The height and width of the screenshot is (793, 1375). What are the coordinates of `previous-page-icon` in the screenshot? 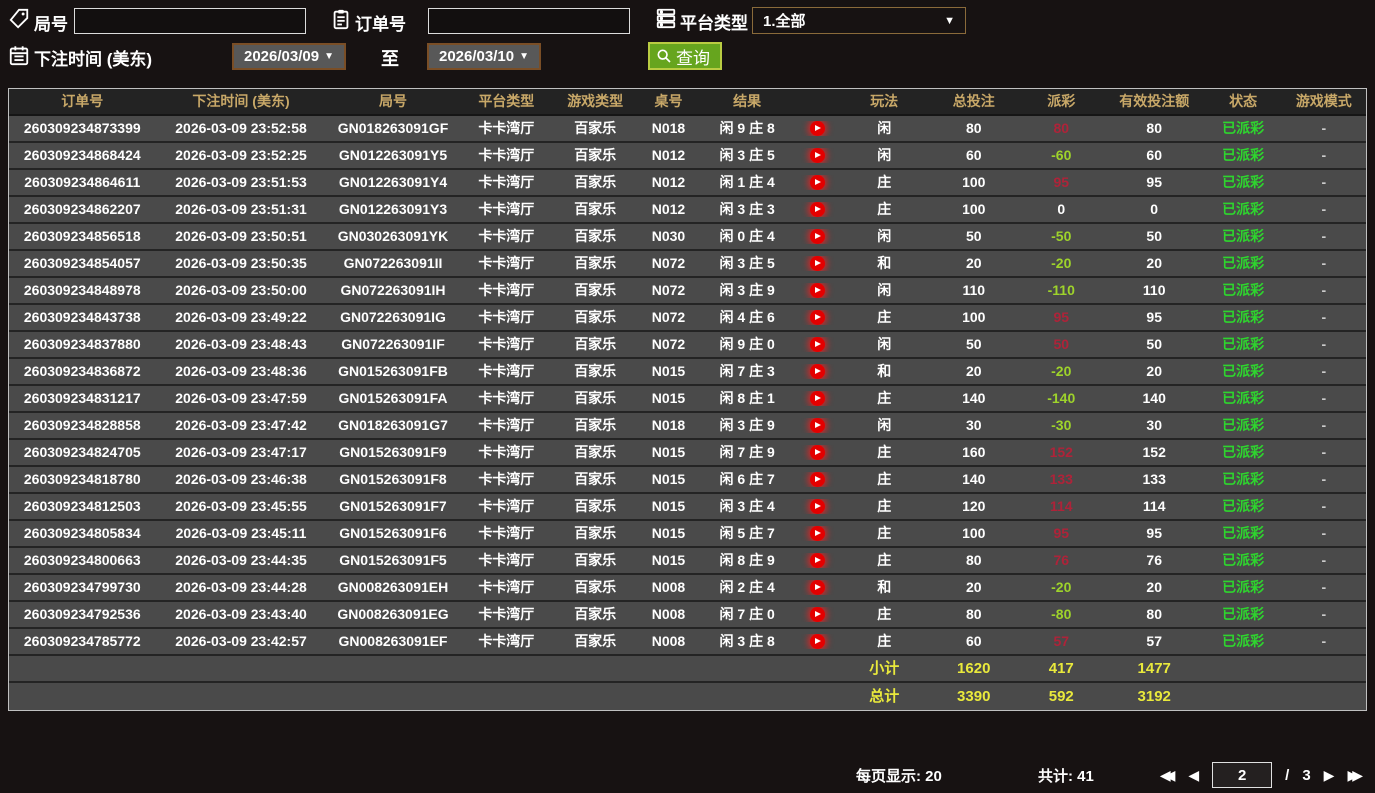 It's located at (1193, 775).